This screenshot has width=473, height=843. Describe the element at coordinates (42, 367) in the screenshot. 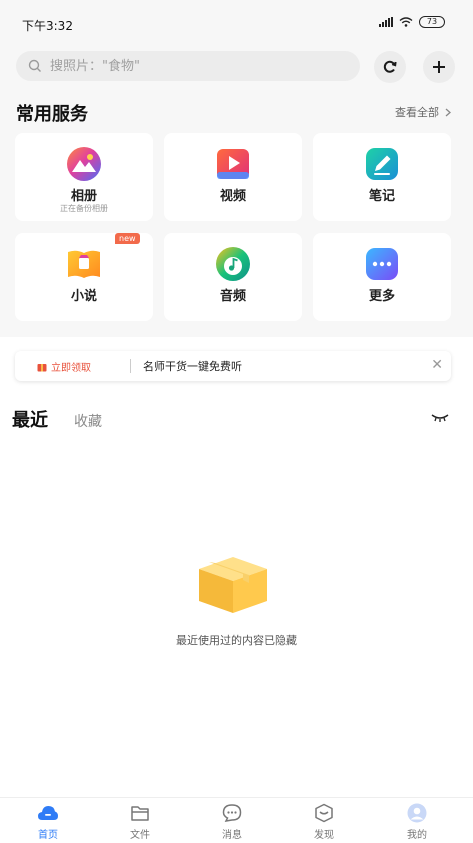

I see `gift-icon` at that location.